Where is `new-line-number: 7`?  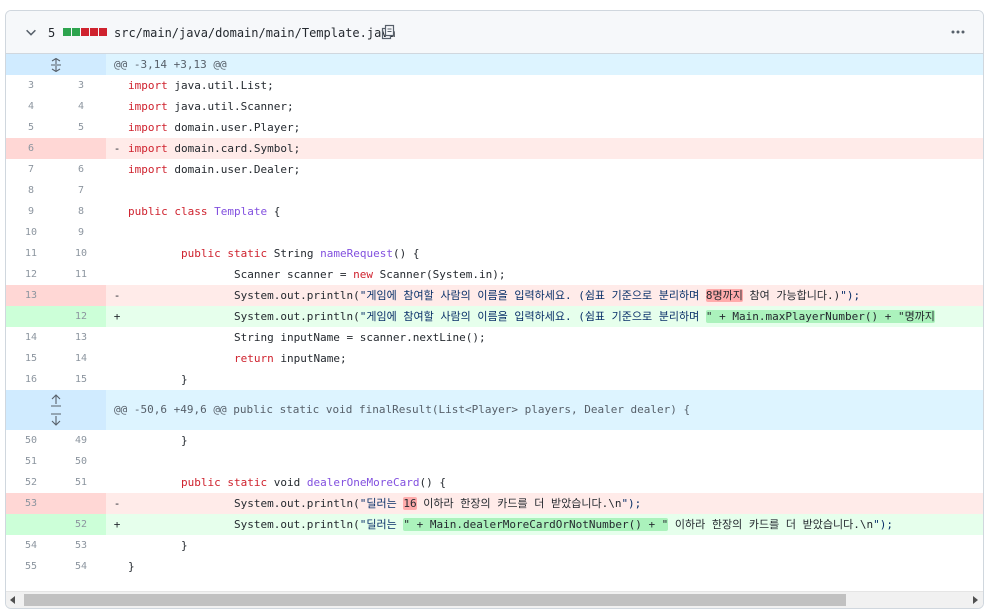 new-line-number: 7 is located at coordinates (81, 190).